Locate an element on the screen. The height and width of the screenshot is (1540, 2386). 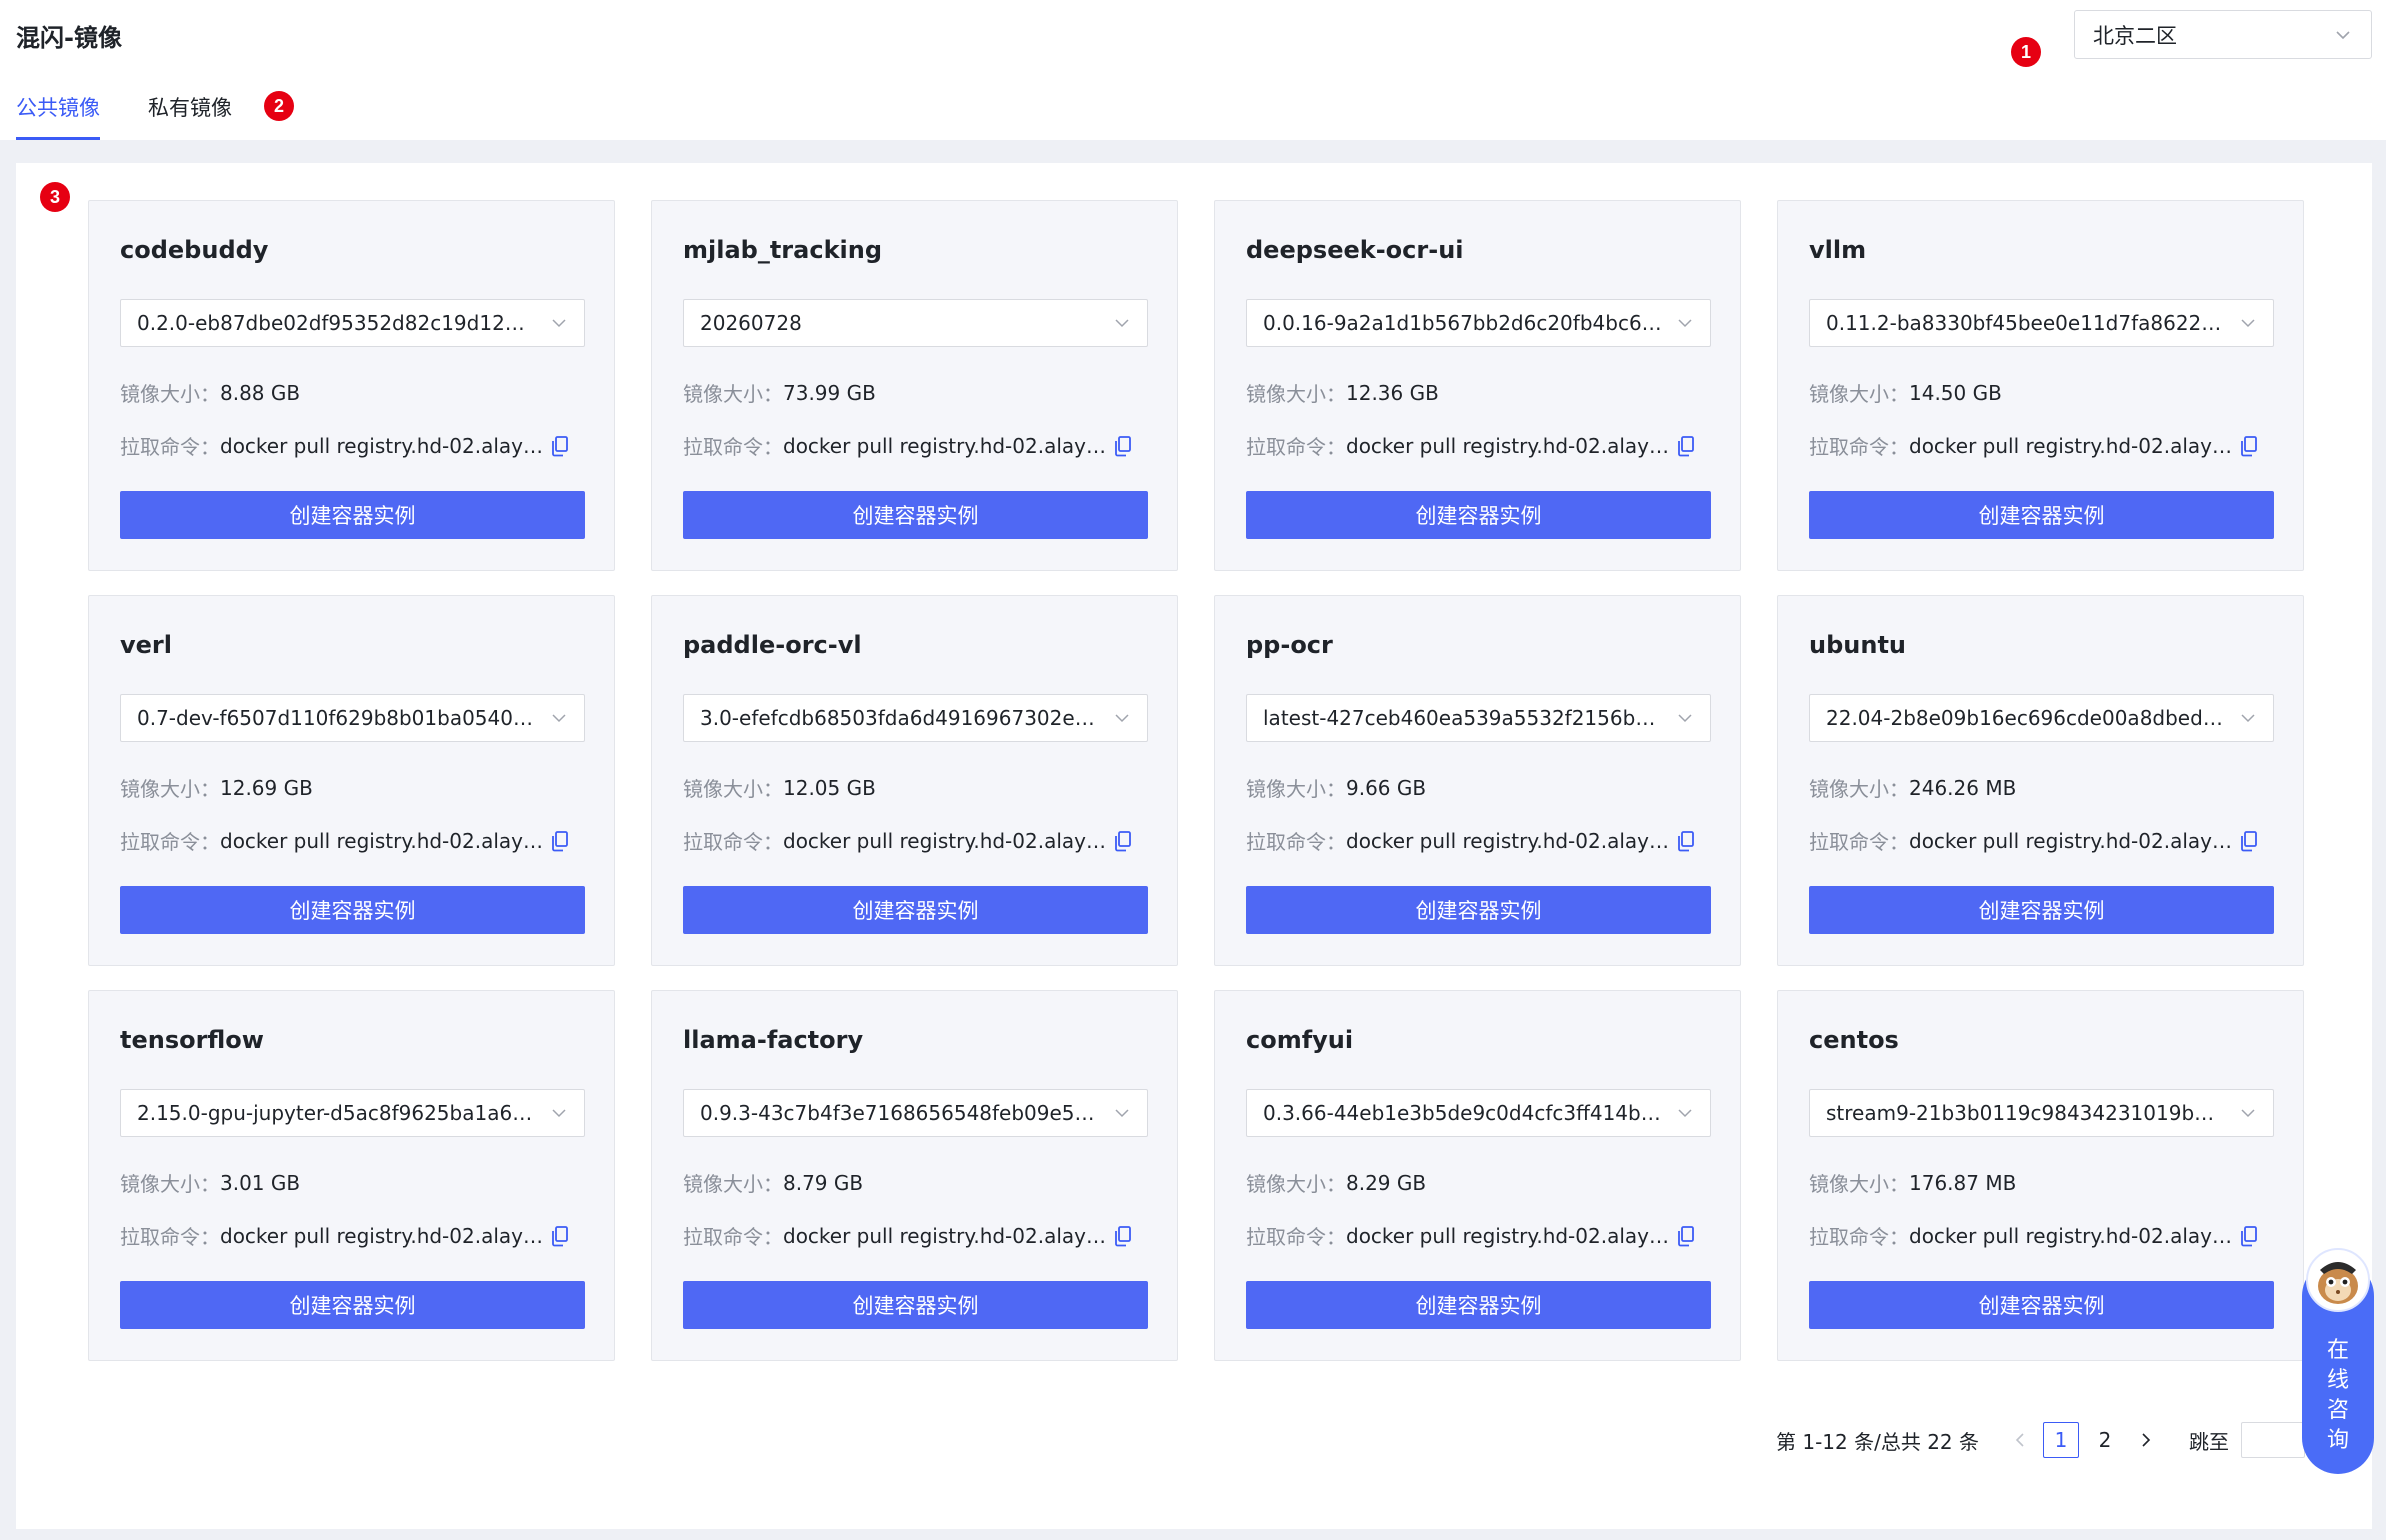
version-select: 20260728 is located at coordinates (915, 323).